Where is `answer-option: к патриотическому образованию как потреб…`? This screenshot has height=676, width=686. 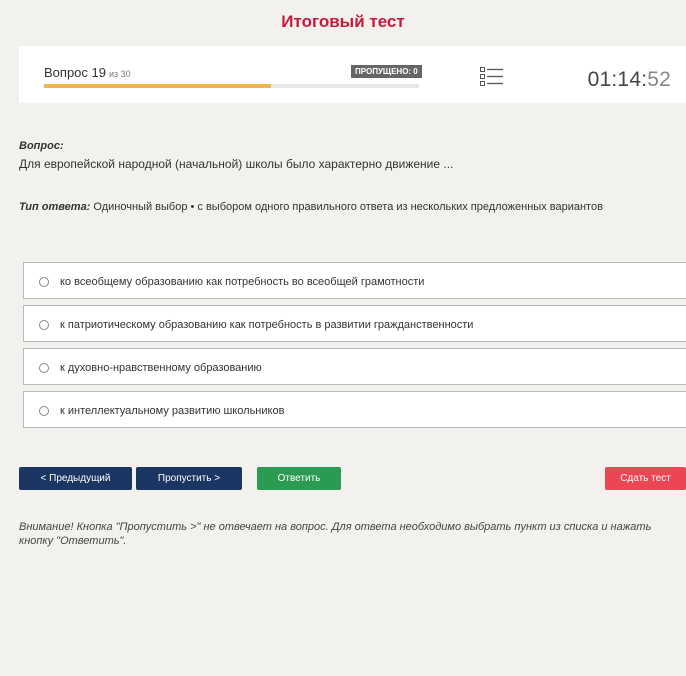 answer-option: к патриотическому образованию как потреб… is located at coordinates (354, 323).